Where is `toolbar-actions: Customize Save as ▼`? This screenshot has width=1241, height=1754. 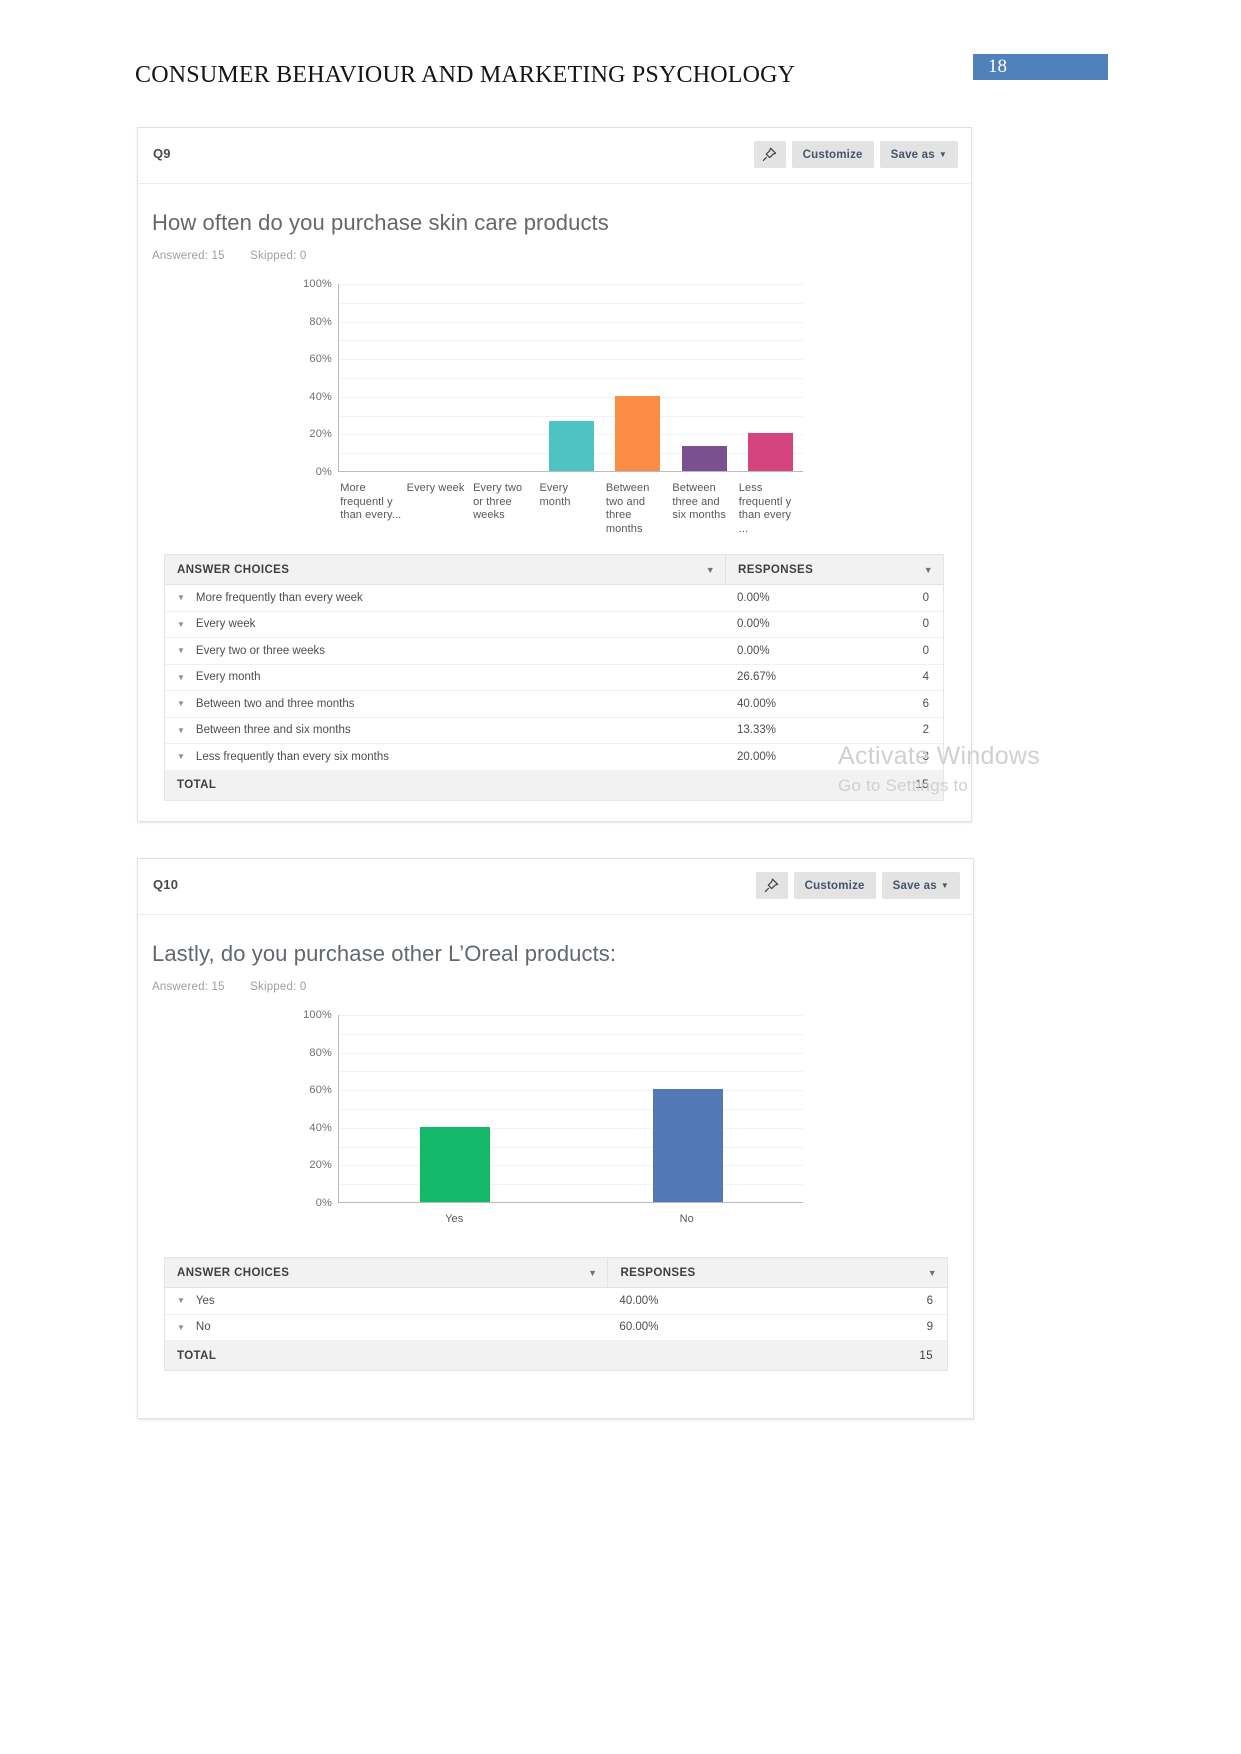 toolbar-actions: Customize Save as ▼ is located at coordinates (855, 154).